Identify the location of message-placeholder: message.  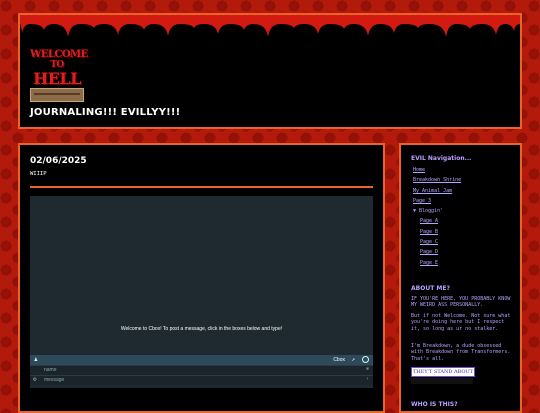
(54, 380).